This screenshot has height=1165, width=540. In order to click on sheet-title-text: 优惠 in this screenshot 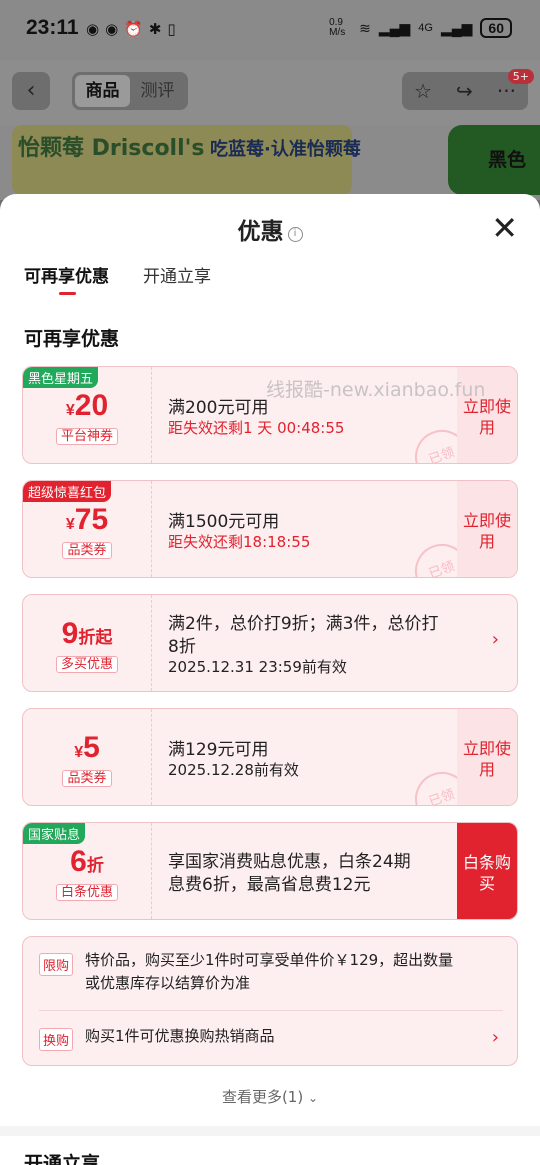, I will do `click(260, 232)`.